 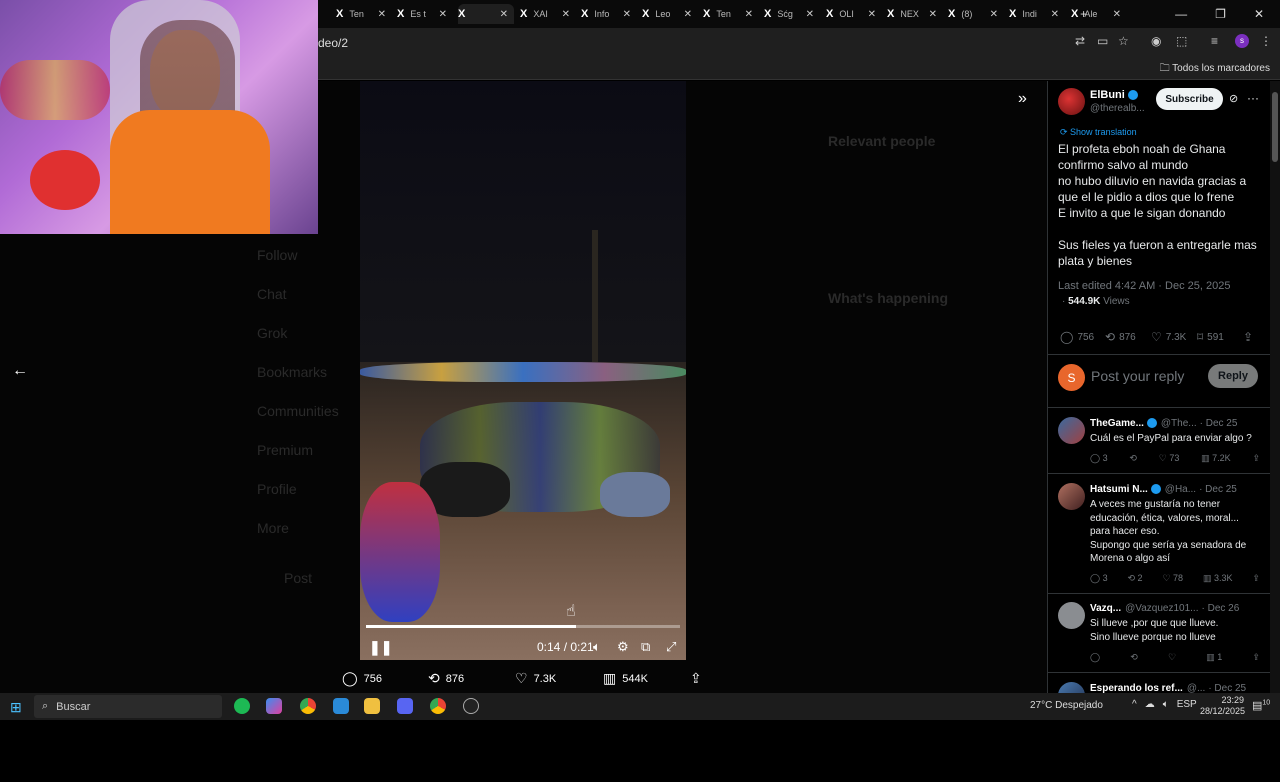 I want to click on chrome-icon, so click(x=308, y=706).